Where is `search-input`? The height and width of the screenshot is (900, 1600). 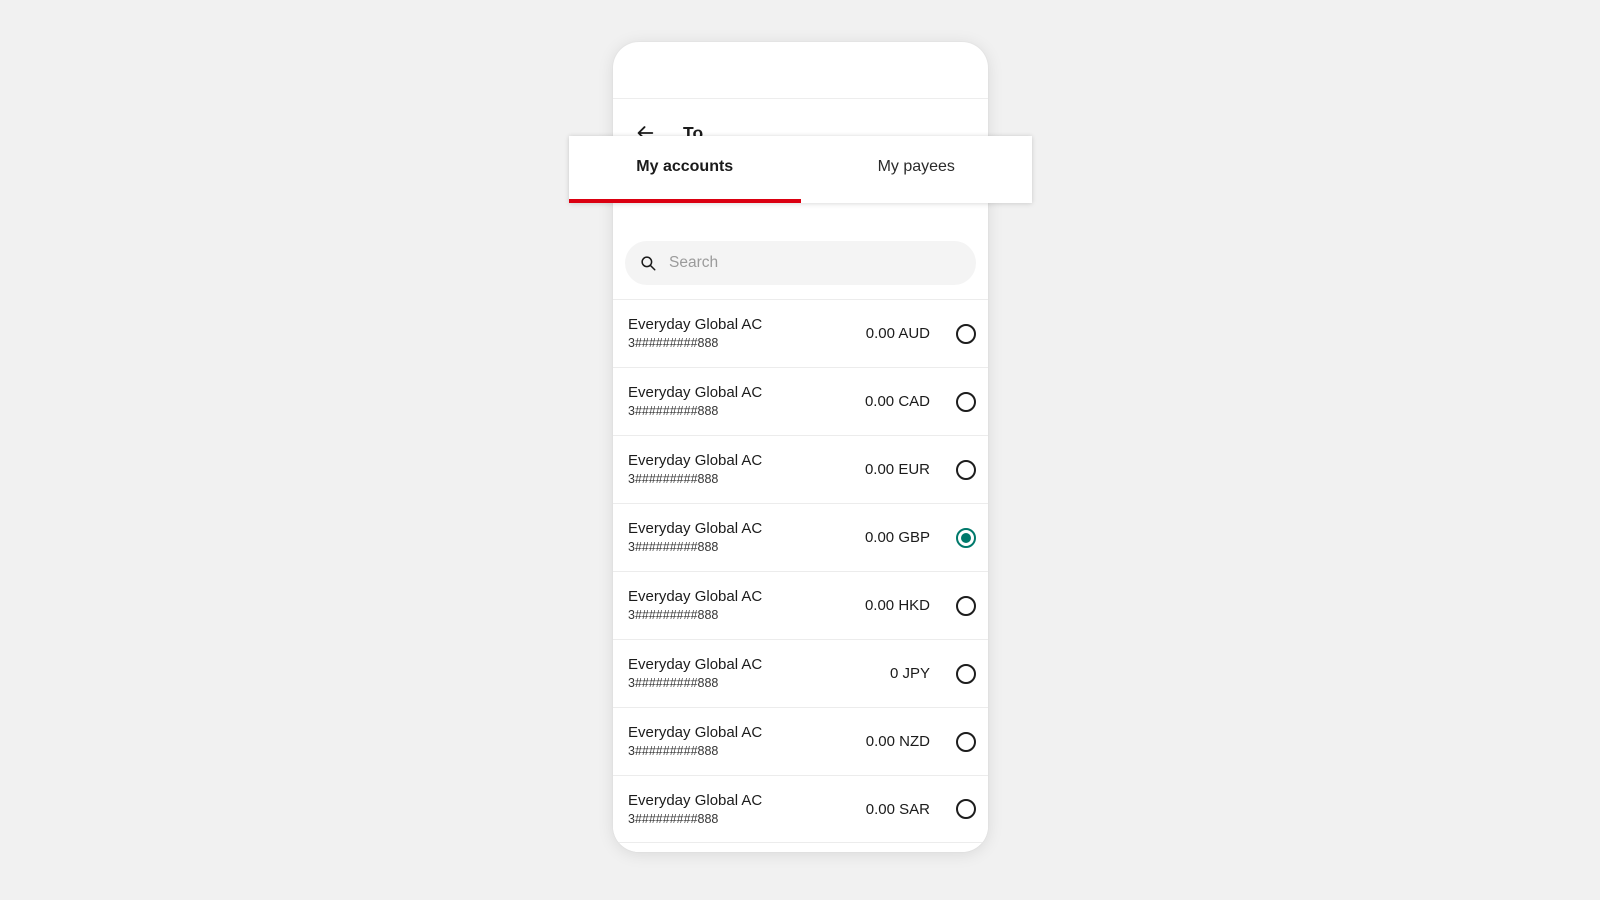 search-input is located at coordinates (815, 263).